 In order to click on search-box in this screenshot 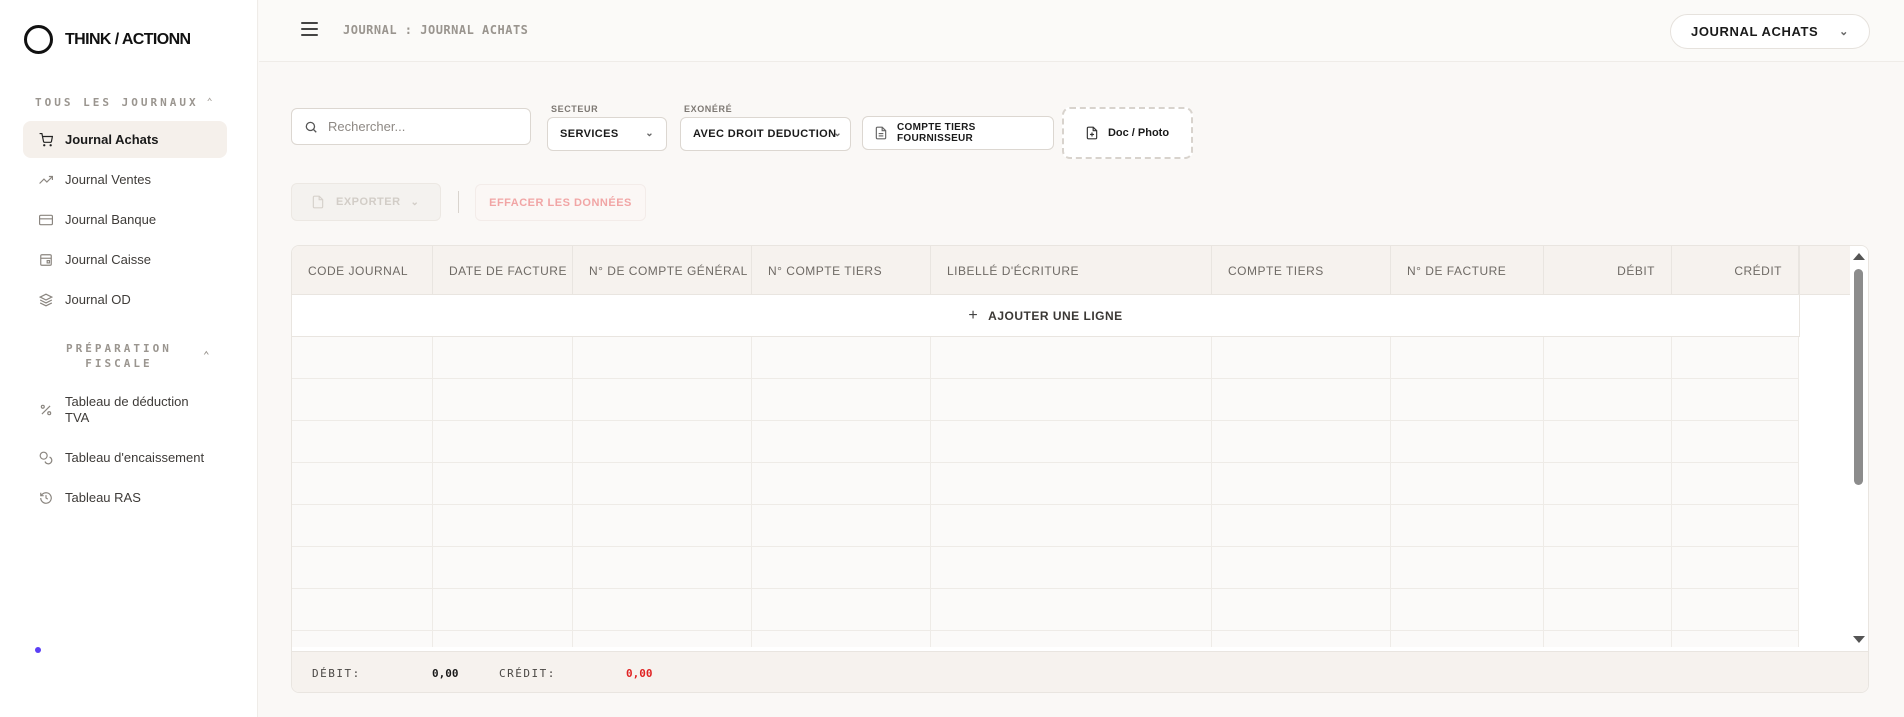, I will do `click(411, 126)`.